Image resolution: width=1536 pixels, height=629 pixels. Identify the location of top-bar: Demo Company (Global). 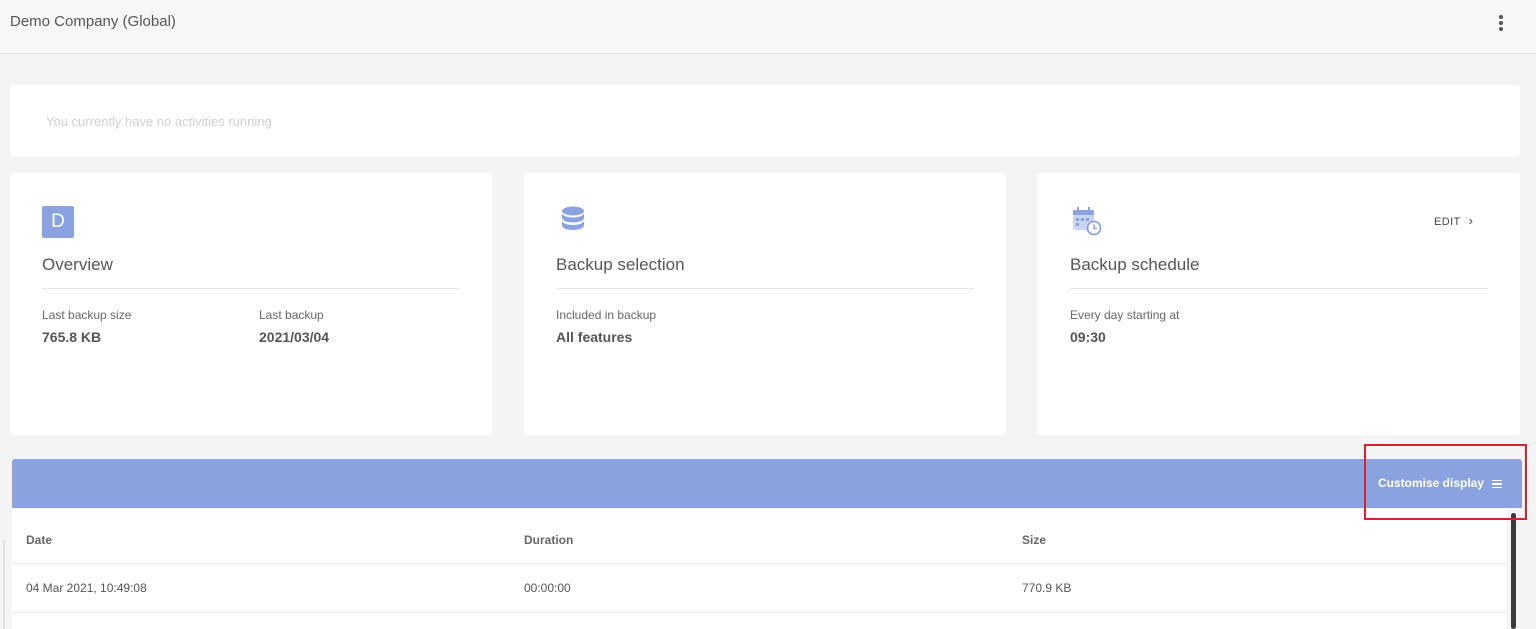
(768, 27).